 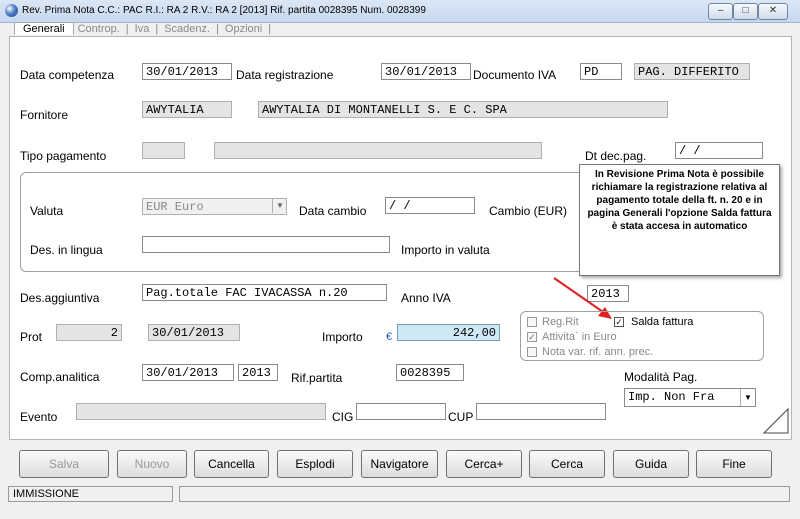 What do you see at coordinates (231, 464) in the screenshot?
I see `cancella-button: Cancella` at bounding box center [231, 464].